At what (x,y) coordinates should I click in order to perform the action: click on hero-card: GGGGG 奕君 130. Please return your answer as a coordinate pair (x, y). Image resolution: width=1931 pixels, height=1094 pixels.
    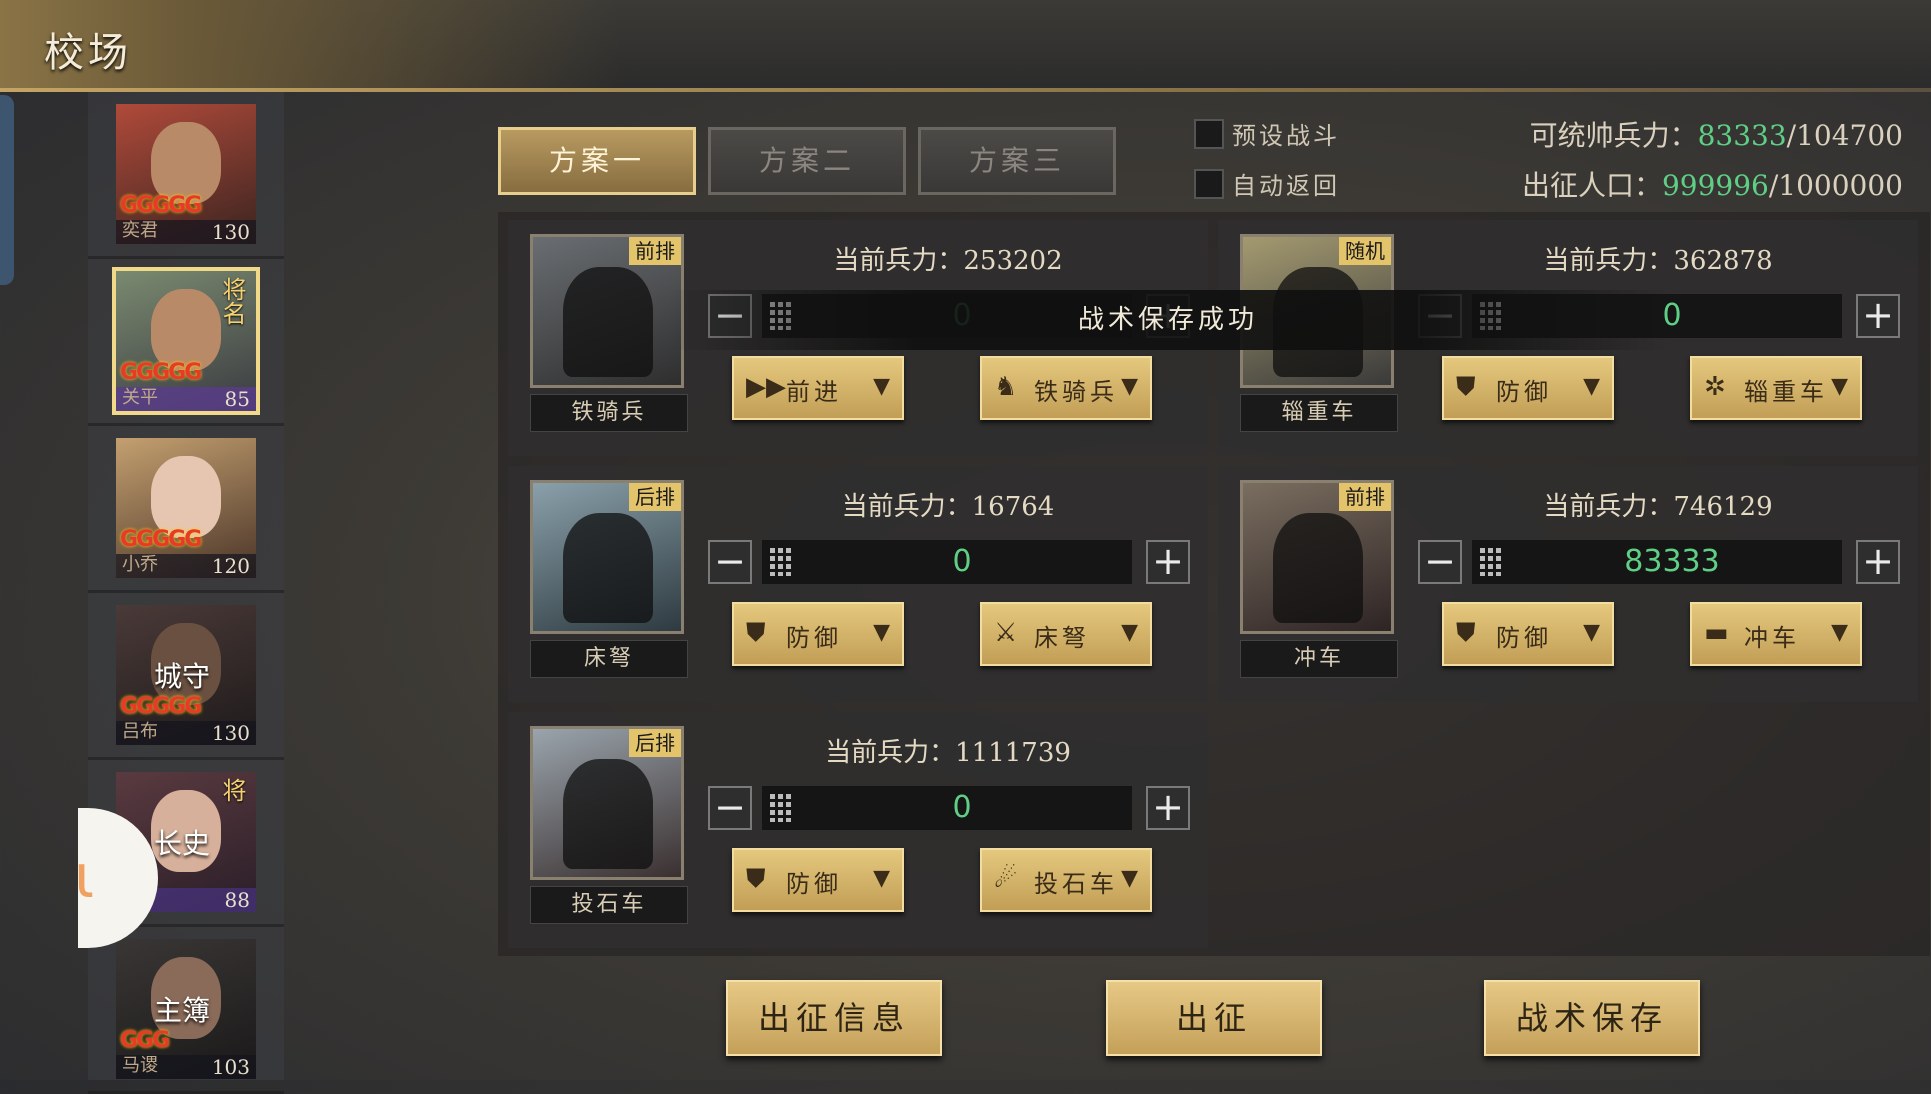
    Looking at the image, I should click on (186, 175).